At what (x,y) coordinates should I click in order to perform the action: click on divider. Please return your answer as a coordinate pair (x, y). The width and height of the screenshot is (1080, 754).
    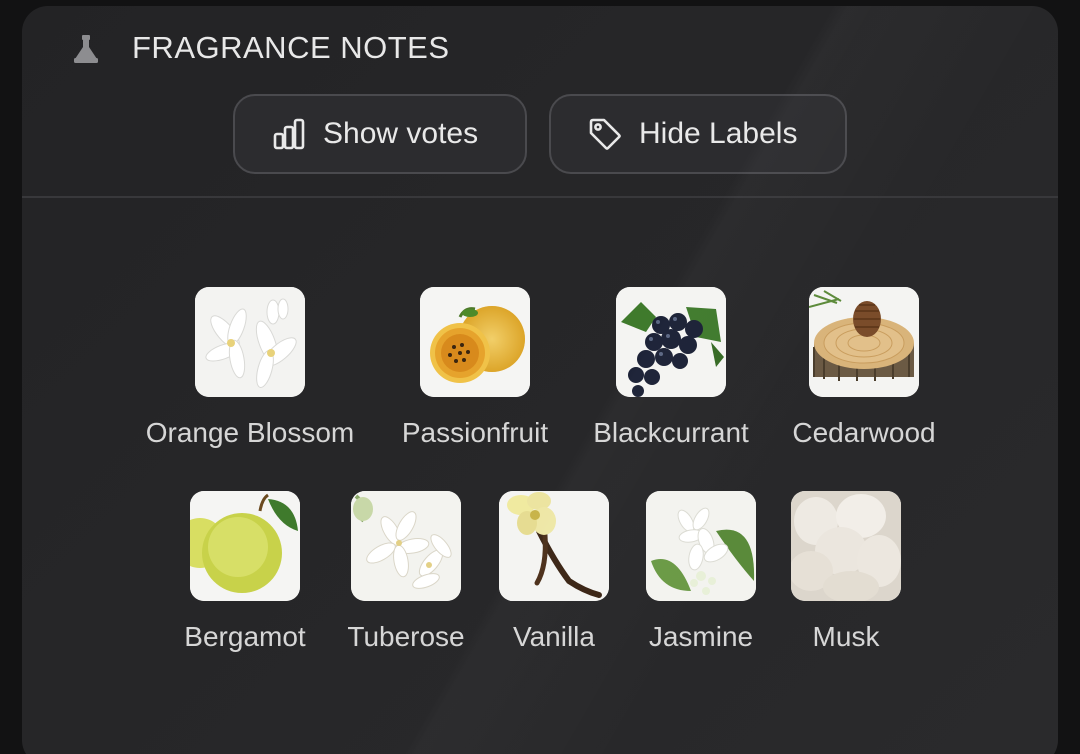
    Looking at the image, I should click on (540, 197).